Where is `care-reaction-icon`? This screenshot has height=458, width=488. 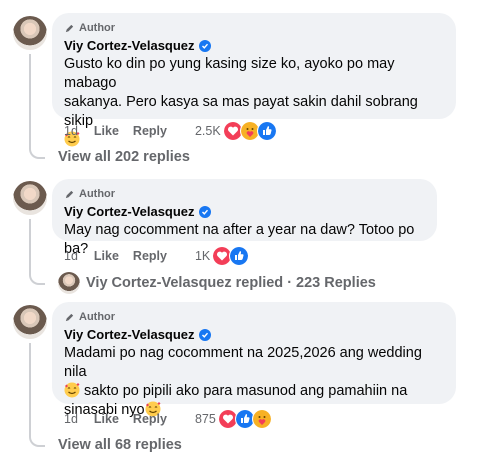
care-reaction-icon is located at coordinates (261, 419).